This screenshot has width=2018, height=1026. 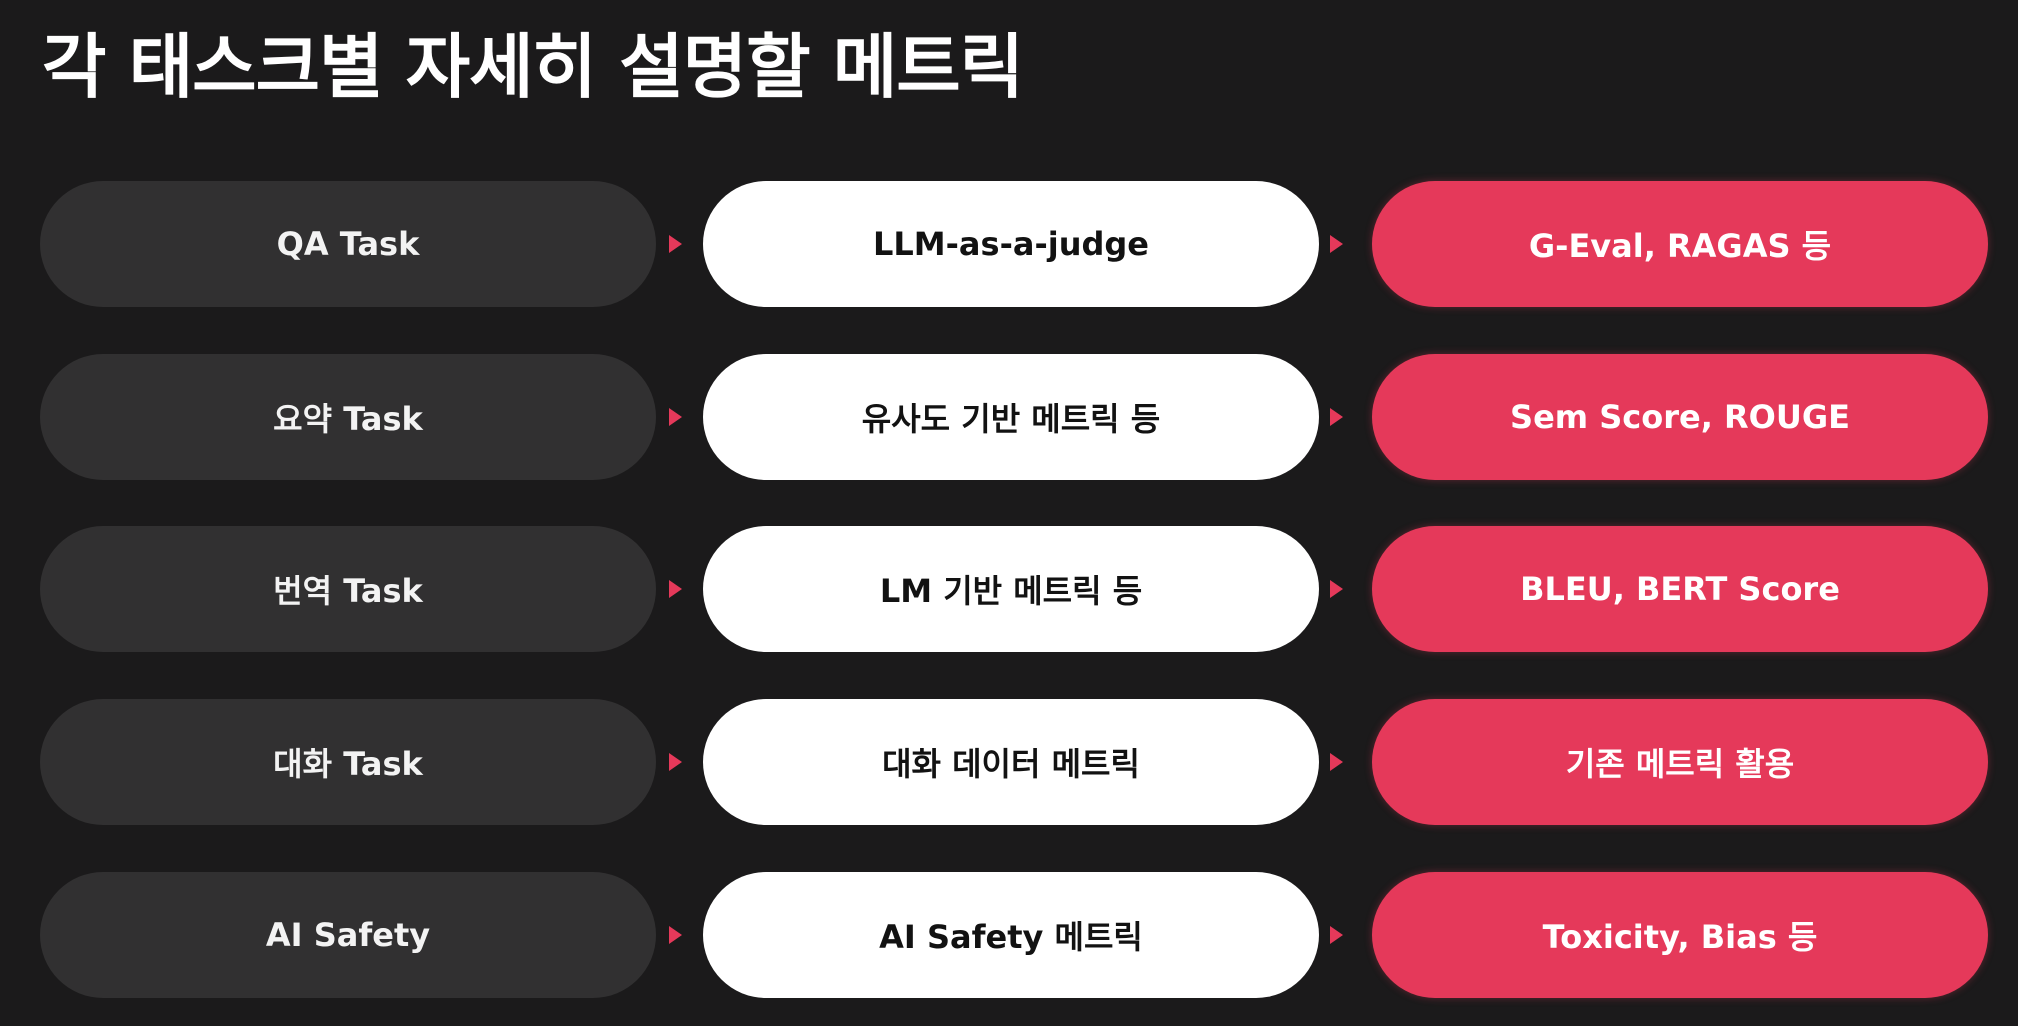 What do you see at coordinates (1011, 935) in the screenshot?
I see `method-pill: AI Safety 메트릭` at bounding box center [1011, 935].